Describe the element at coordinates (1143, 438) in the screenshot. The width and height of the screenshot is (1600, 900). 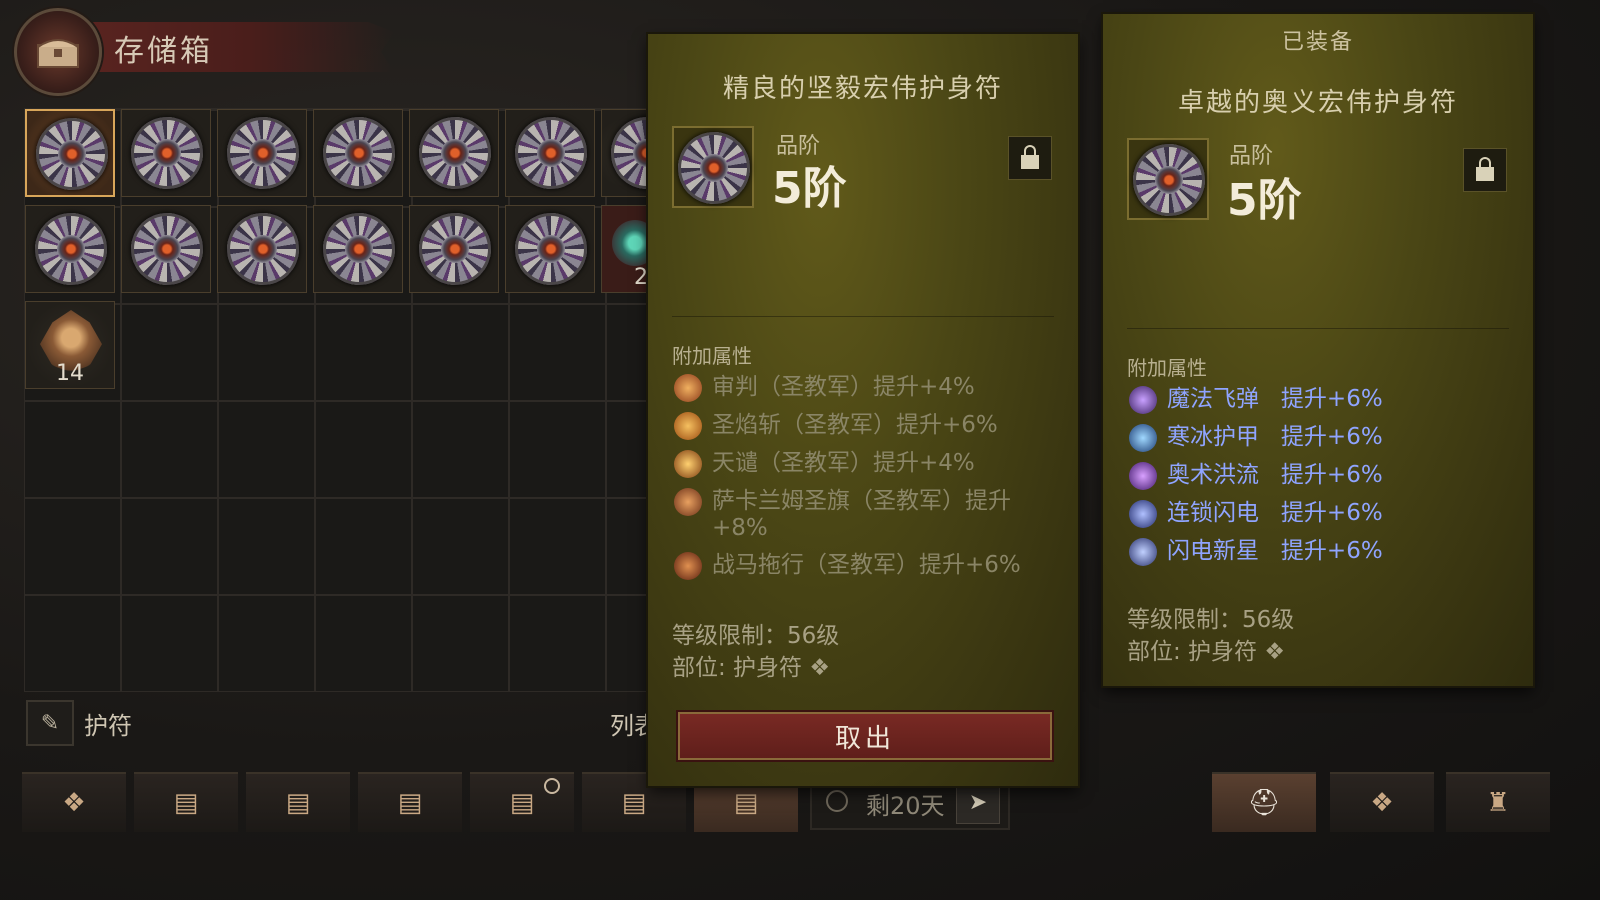
I see `frost-armor-icon` at that location.